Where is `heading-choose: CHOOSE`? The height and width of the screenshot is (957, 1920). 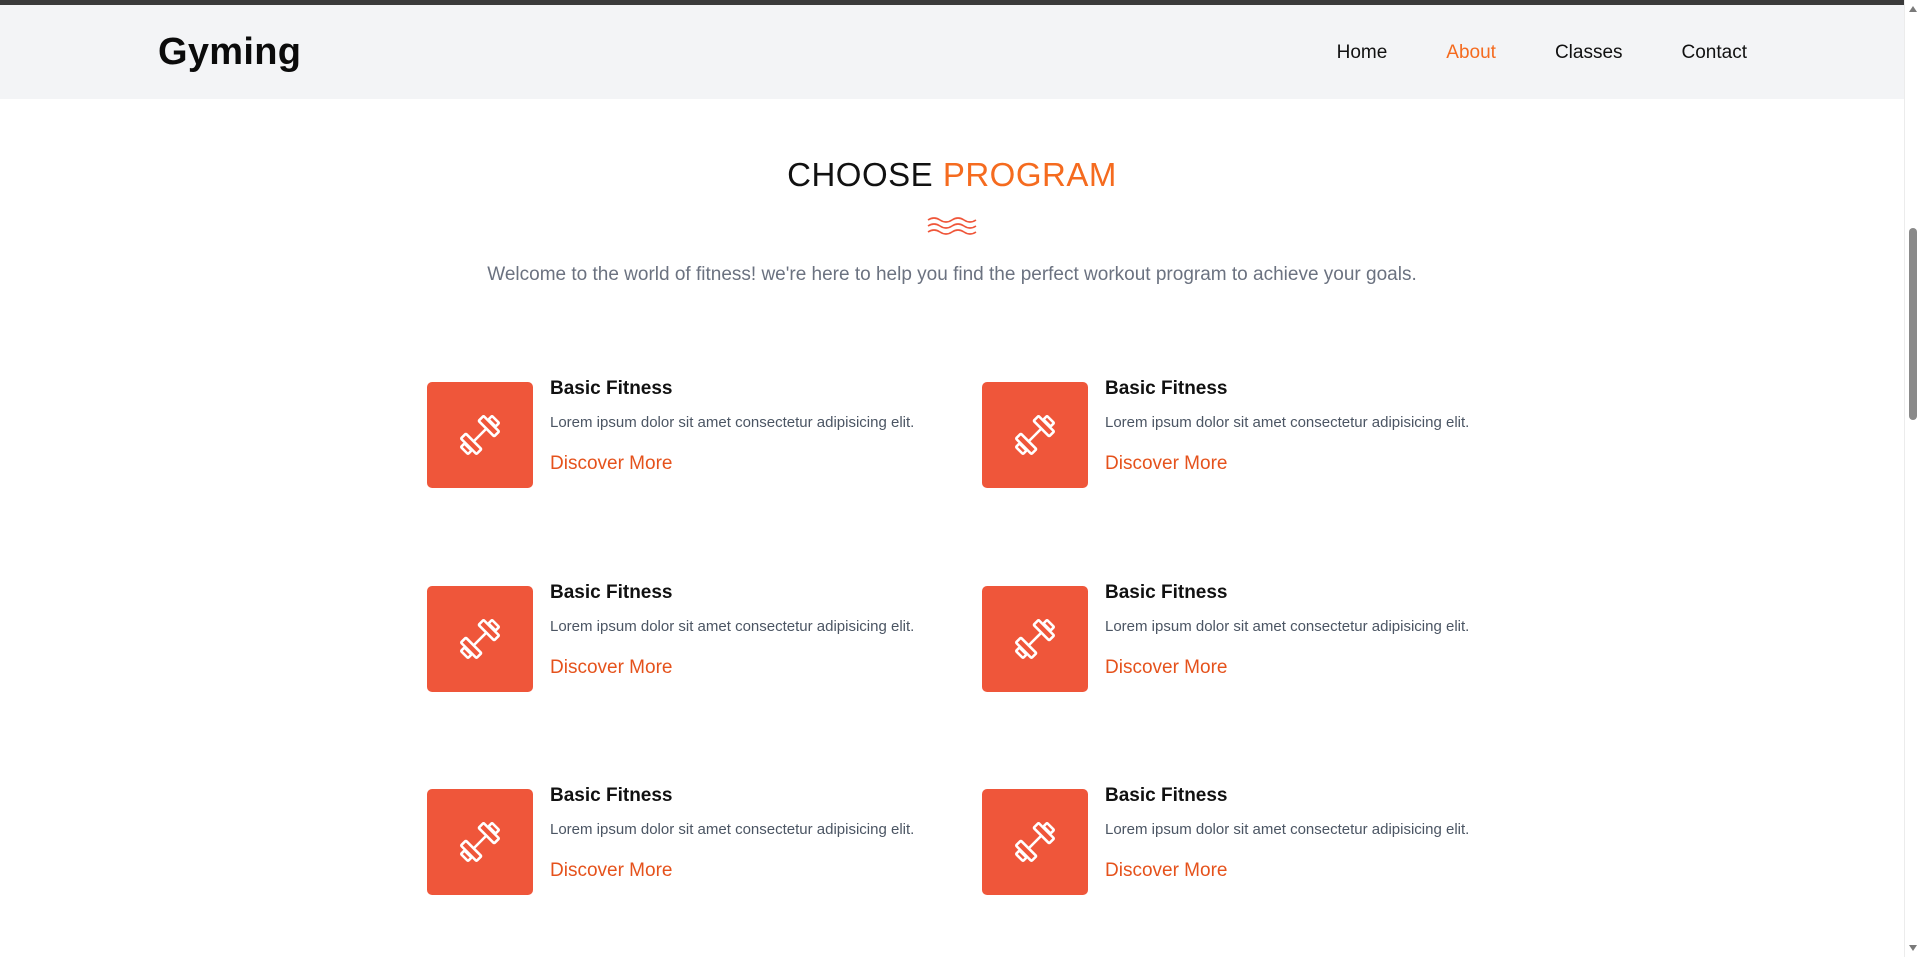
heading-choose: CHOOSE is located at coordinates (865, 174).